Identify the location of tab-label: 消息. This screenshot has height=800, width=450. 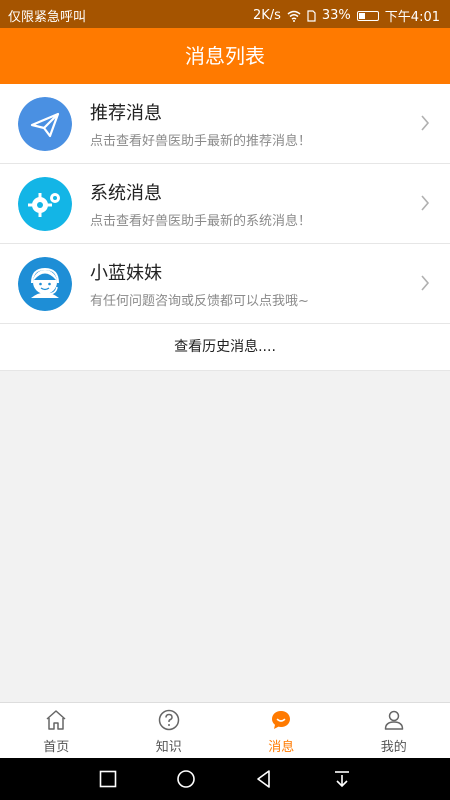
(281, 747).